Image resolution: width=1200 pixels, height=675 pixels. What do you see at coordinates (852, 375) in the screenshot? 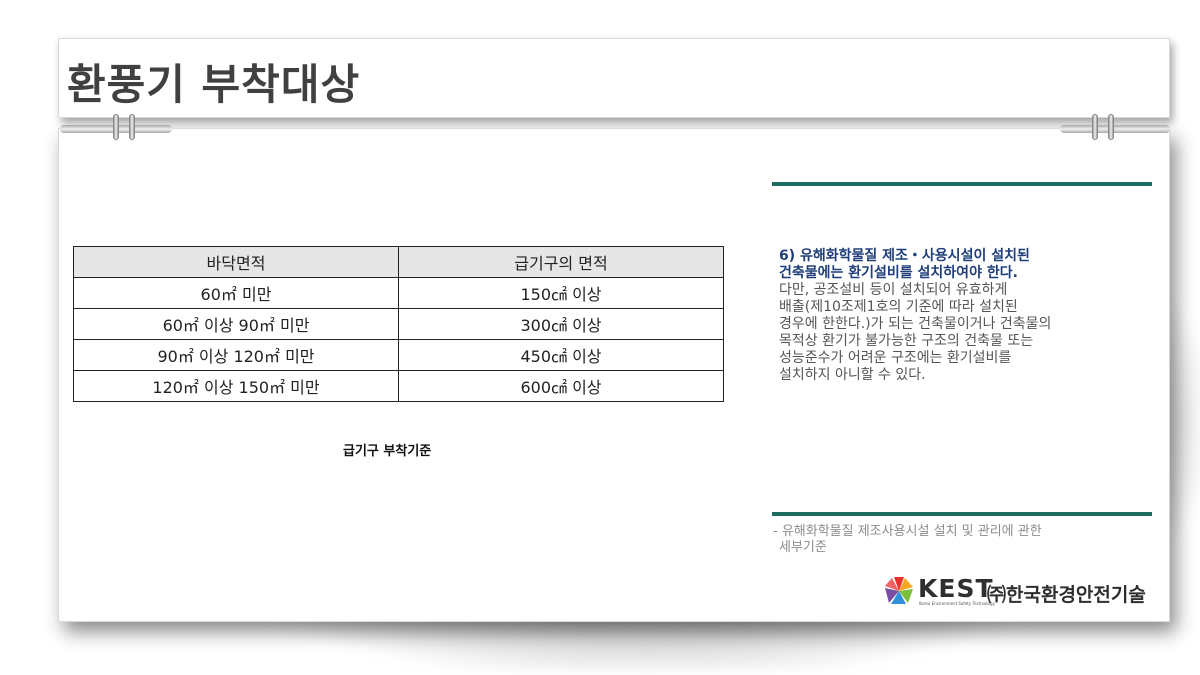
I see `description-body-line: 설치하지 아니할 수 있다.` at bounding box center [852, 375].